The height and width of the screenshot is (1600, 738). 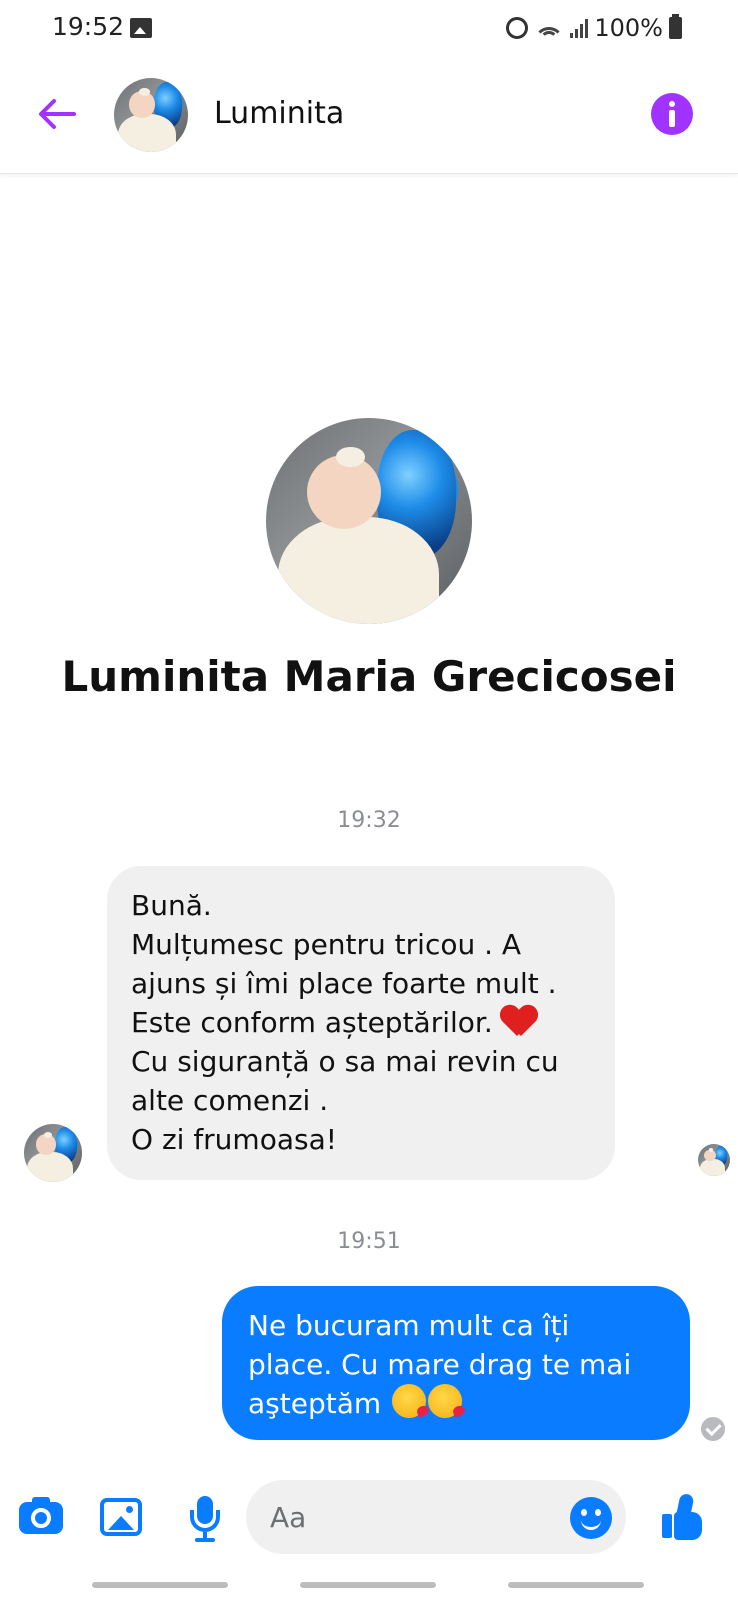 I want to click on info-button, so click(x=672, y=114).